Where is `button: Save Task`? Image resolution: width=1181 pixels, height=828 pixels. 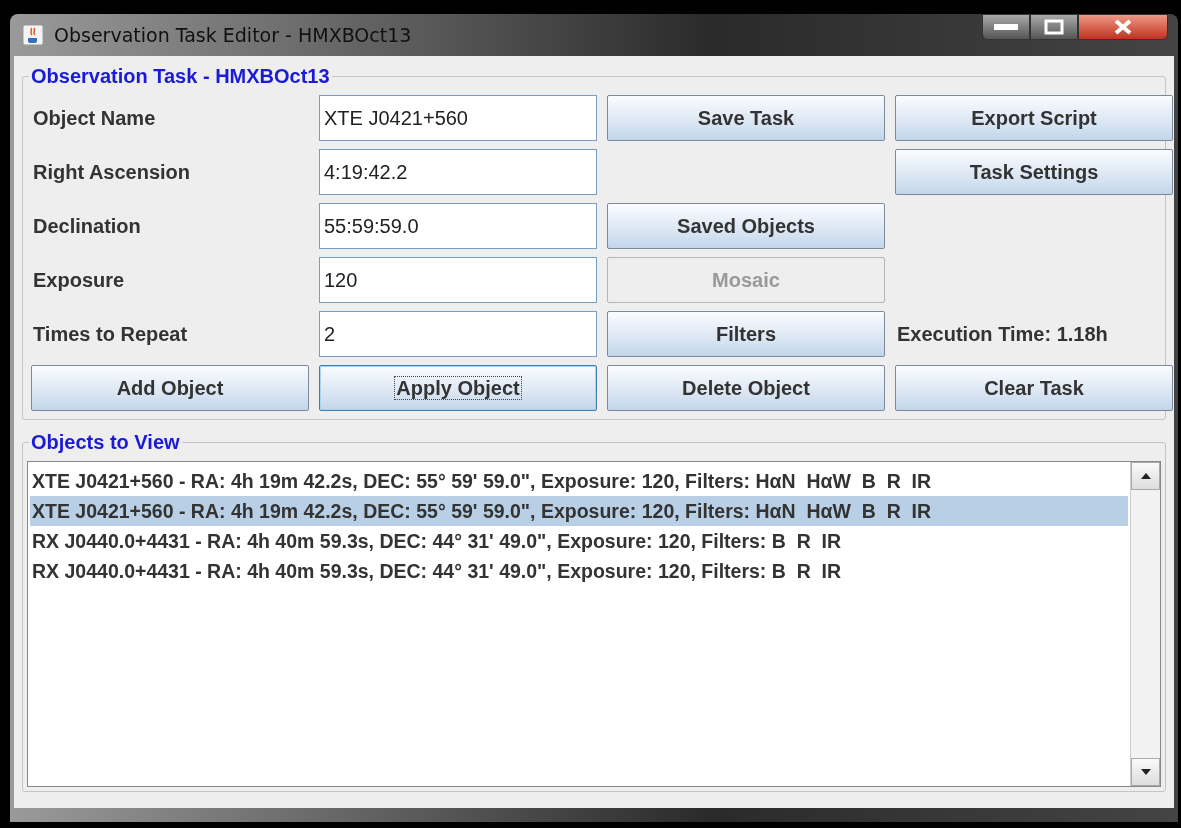
button: Save Task is located at coordinates (746, 118).